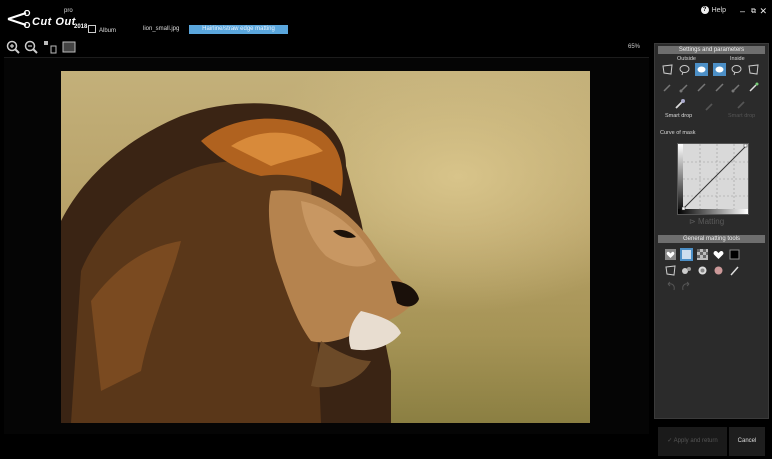  I want to click on smart-drop-right-label: Smart drop, so click(742, 116).